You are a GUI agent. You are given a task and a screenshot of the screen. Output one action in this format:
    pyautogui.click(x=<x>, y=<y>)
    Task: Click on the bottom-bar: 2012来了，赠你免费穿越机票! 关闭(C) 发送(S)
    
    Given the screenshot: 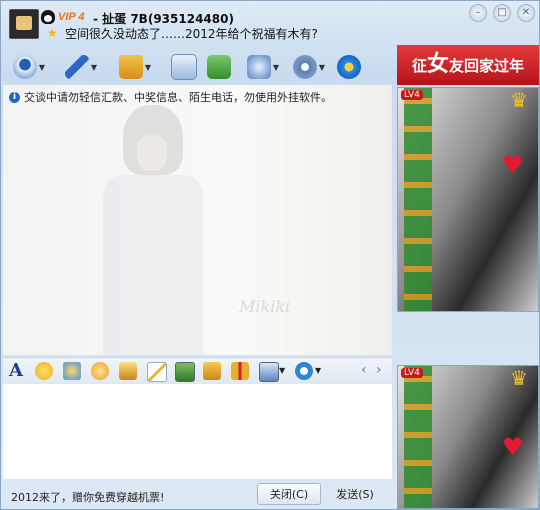 What is the action you would take?
    pyautogui.click(x=197, y=494)
    